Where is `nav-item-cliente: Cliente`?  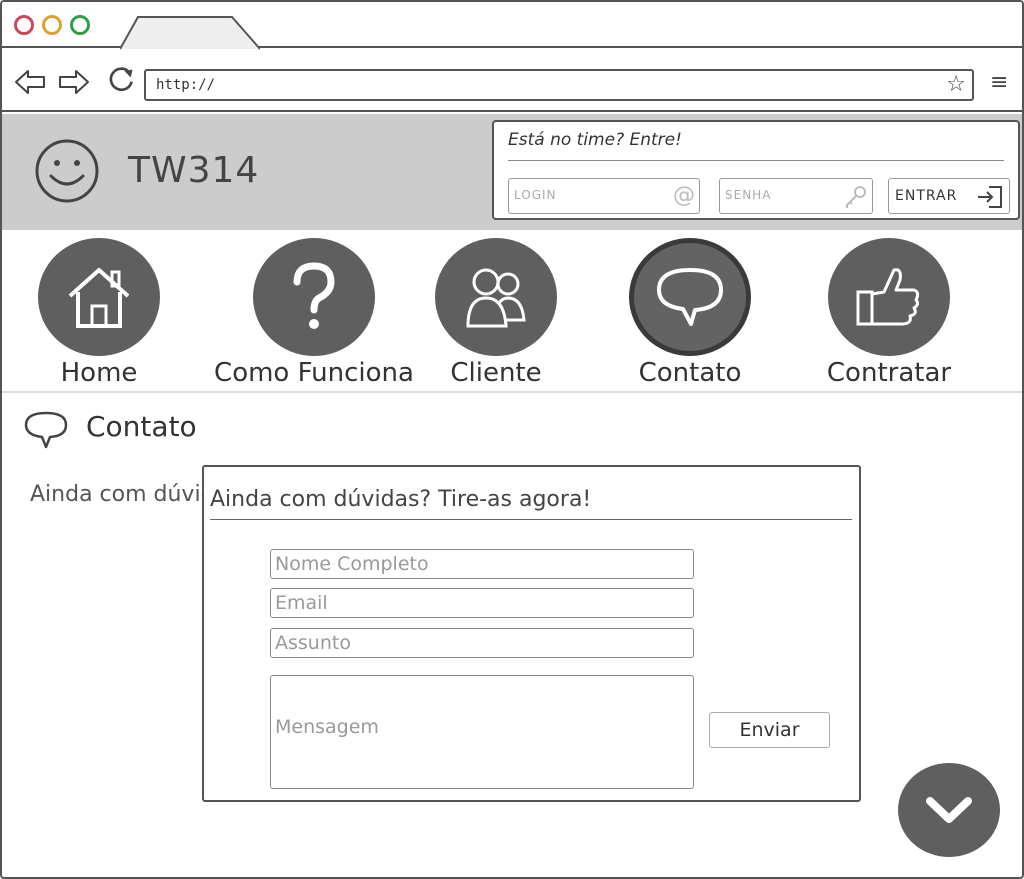
nav-item-cliente: Cliente is located at coordinates (496, 313).